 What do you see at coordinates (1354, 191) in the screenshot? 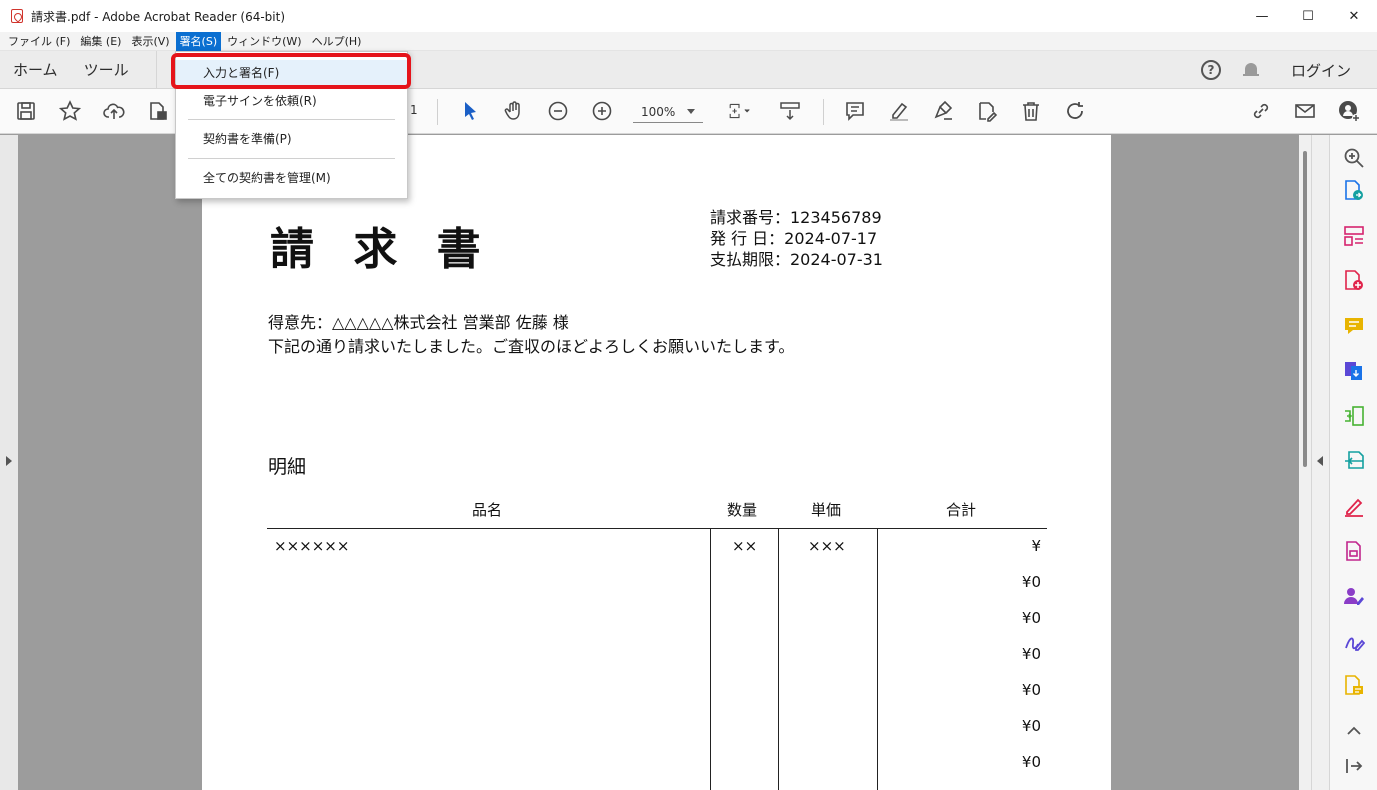
I see `export-pdf-icon` at bounding box center [1354, 191].